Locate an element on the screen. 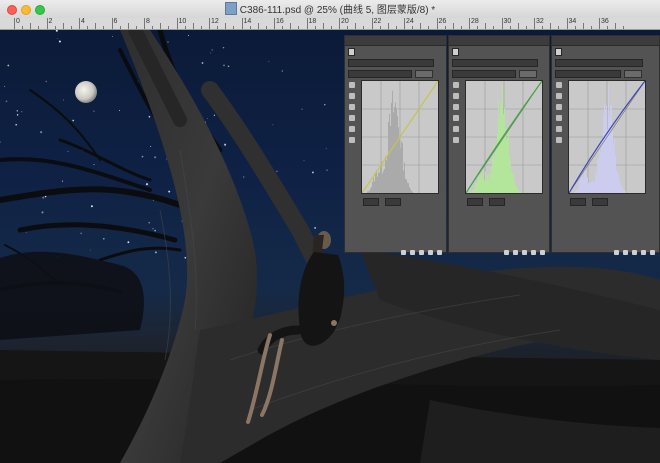 The image size is (660, 463). curves-panel-rgb is located at coordinates (395, 145).